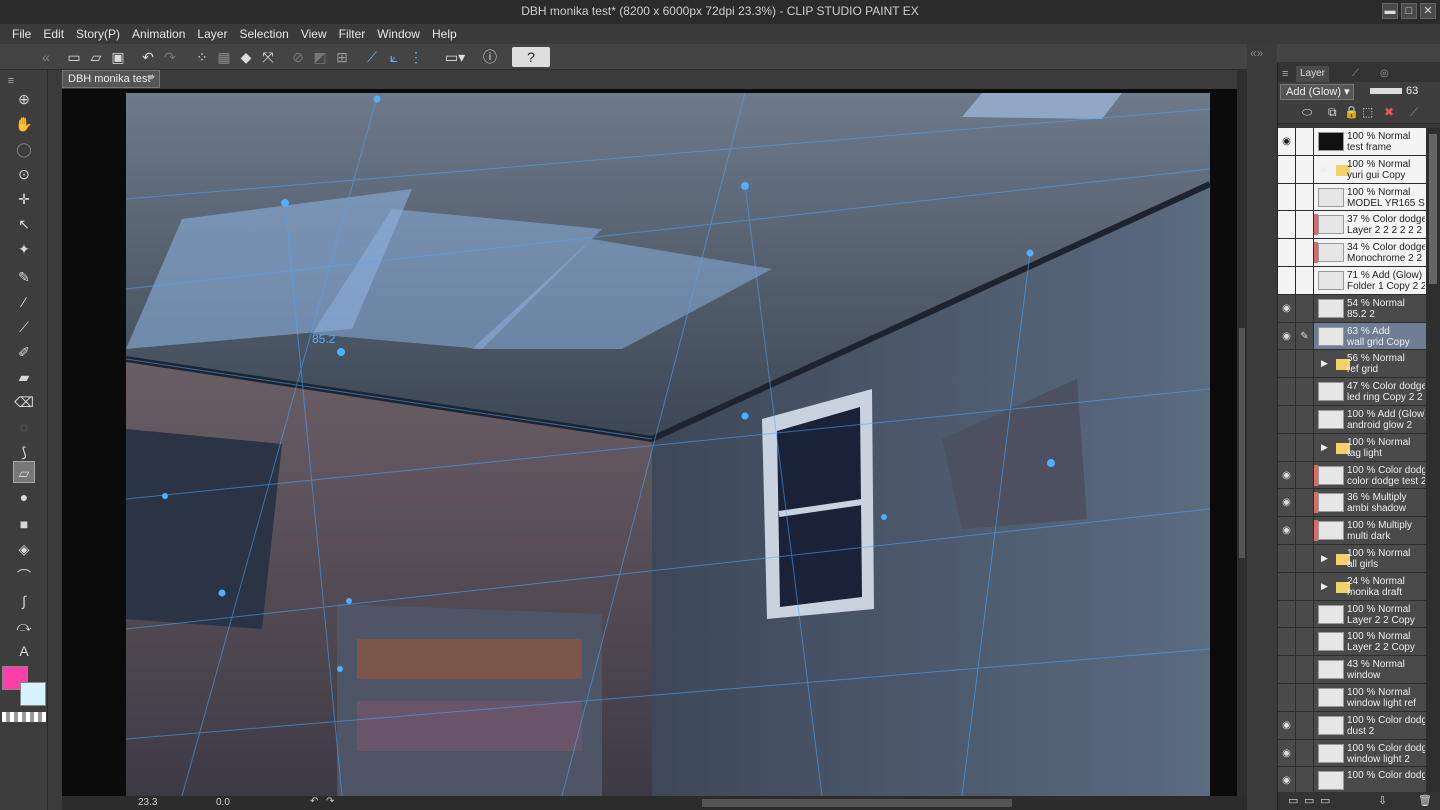  What do you see at coordinates (24, 402) in the screenshot?
I see `eraser-tool-icon: ⌫` at bounding box center [24, 402].